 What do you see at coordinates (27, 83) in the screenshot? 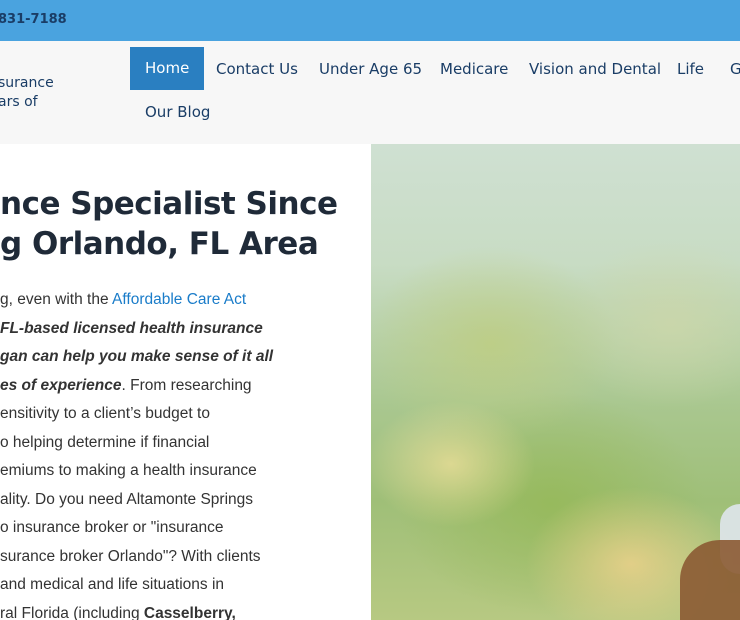
I see `tagline-line-1: surance` at bounding box center [27, 83].